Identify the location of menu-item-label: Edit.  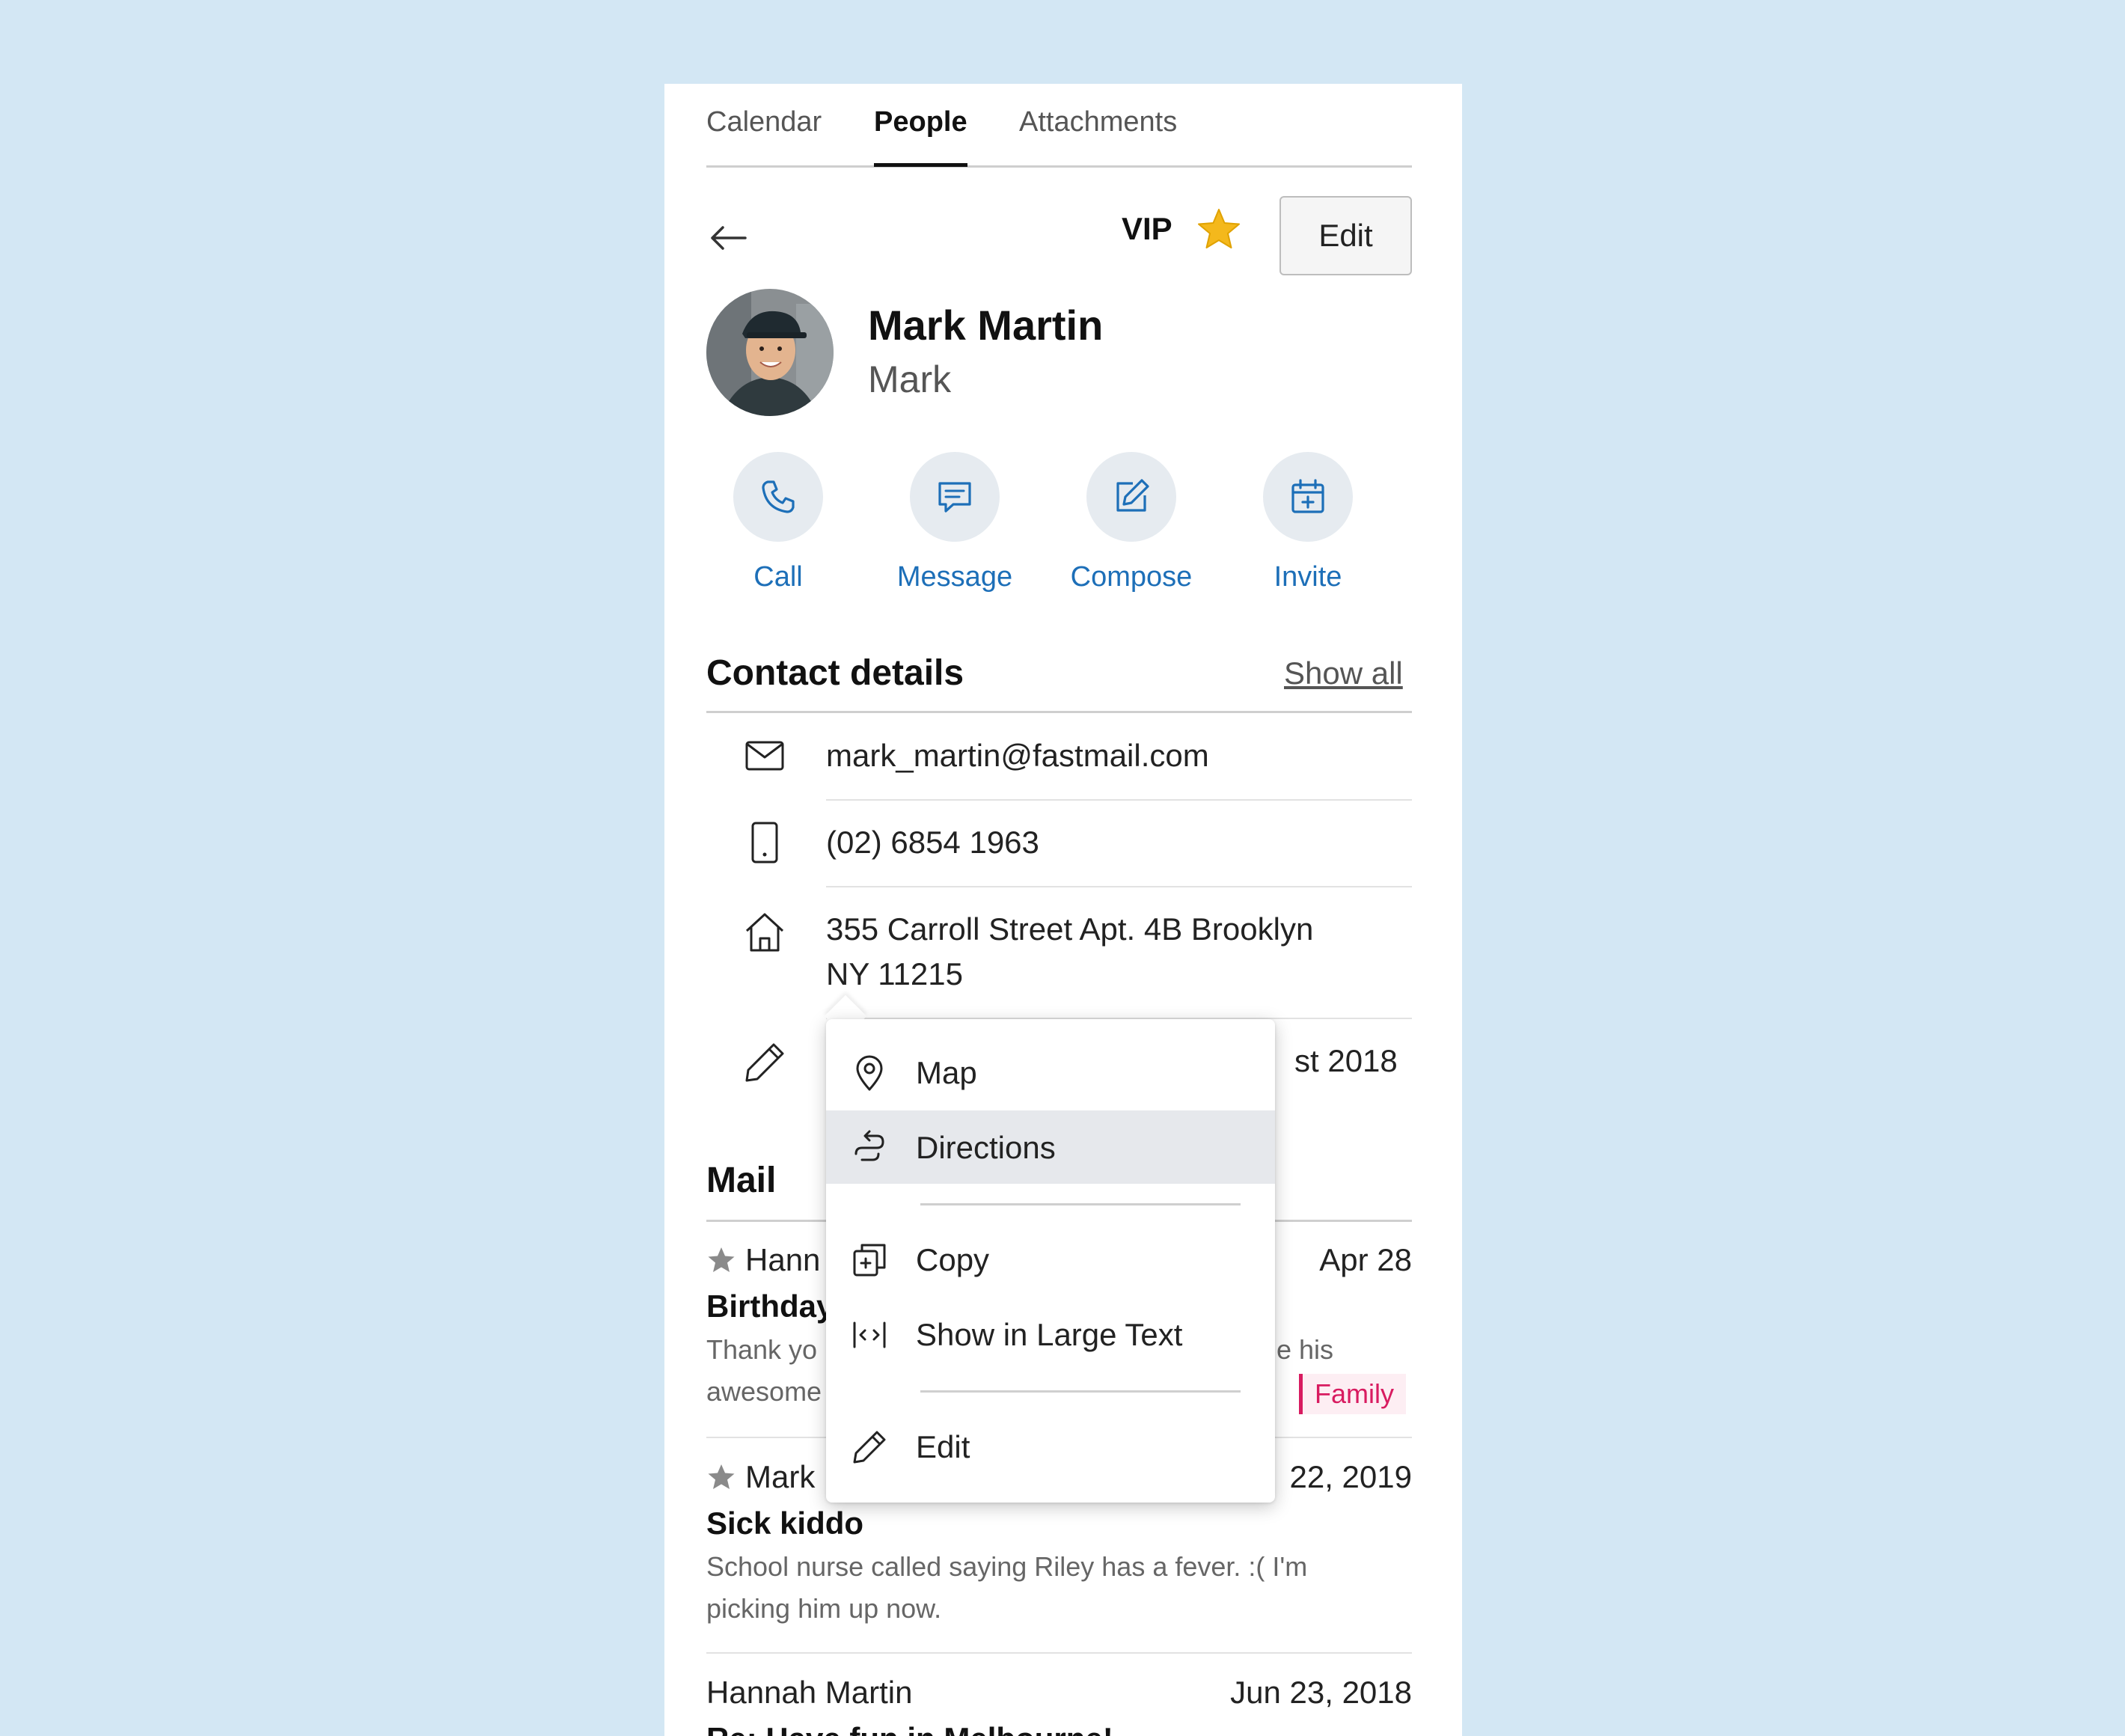
(943, 1446).